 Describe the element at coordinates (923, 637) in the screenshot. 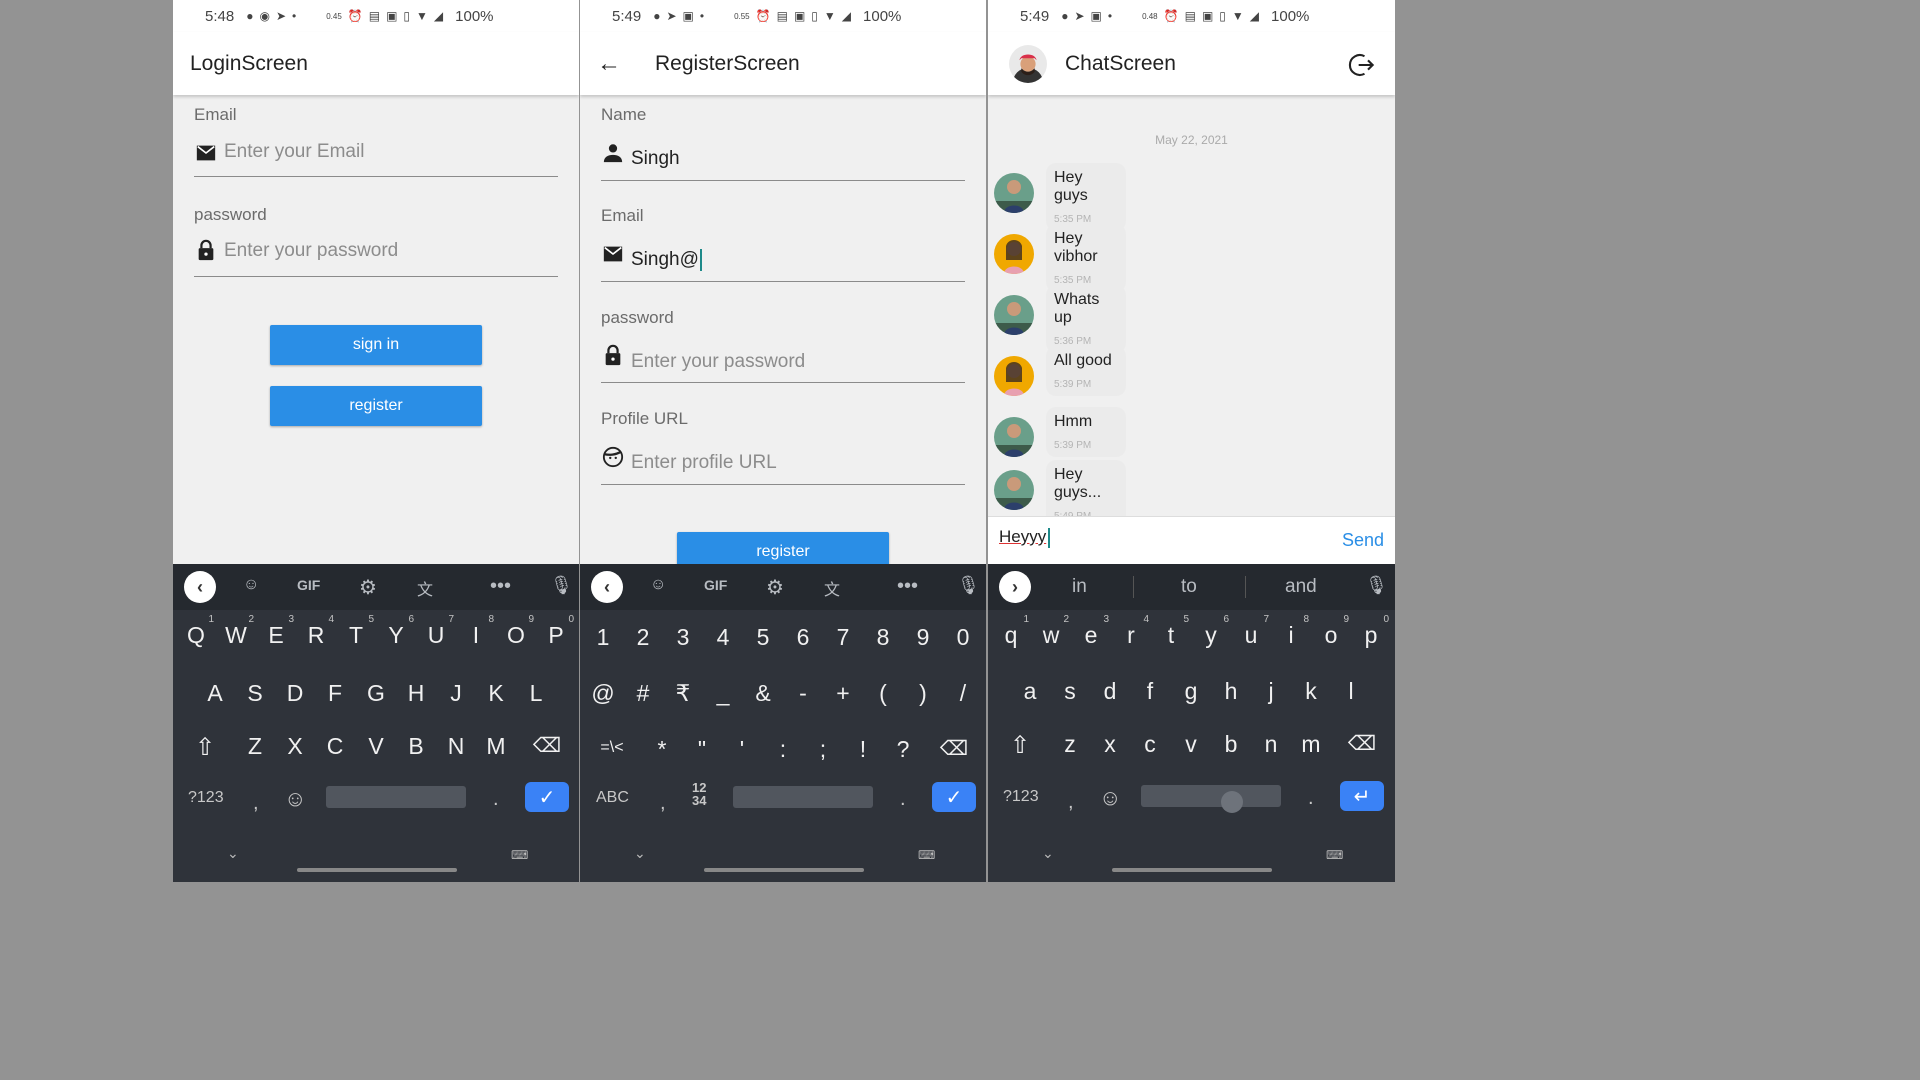

I see `key-9: 9` at that location.